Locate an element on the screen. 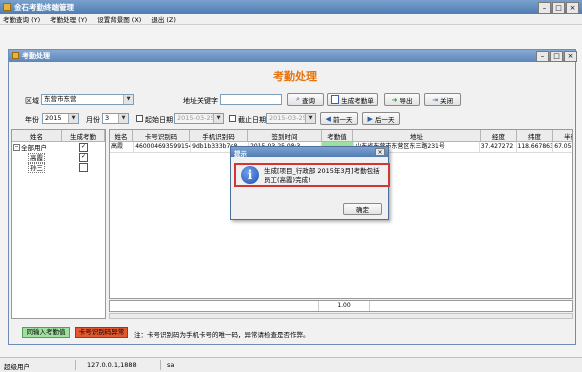  tree-item-user: 孙三 is located at coordinates (36, 168).